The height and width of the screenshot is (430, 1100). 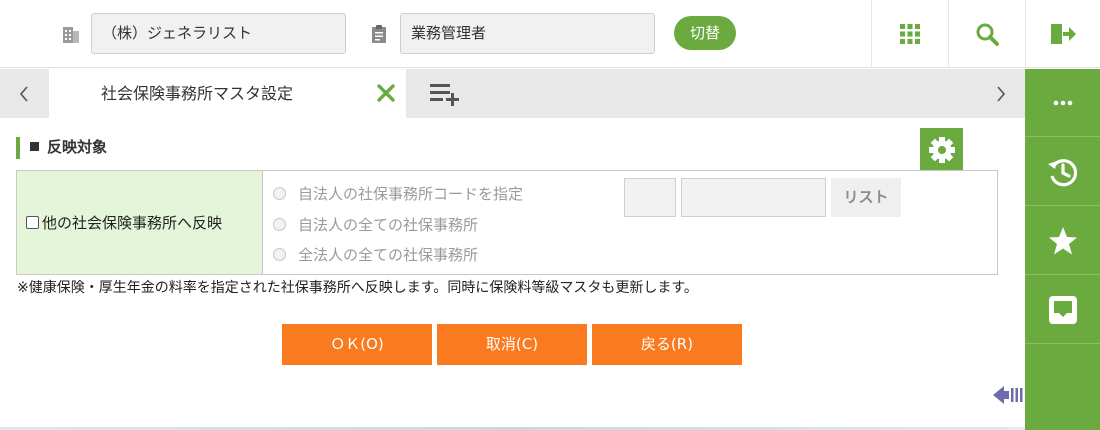 What do you see at coordinates (388, 255) in the screenshot?
I see `option-label: 全法人の全ての社保事務所` at bounding box center [388, 255].